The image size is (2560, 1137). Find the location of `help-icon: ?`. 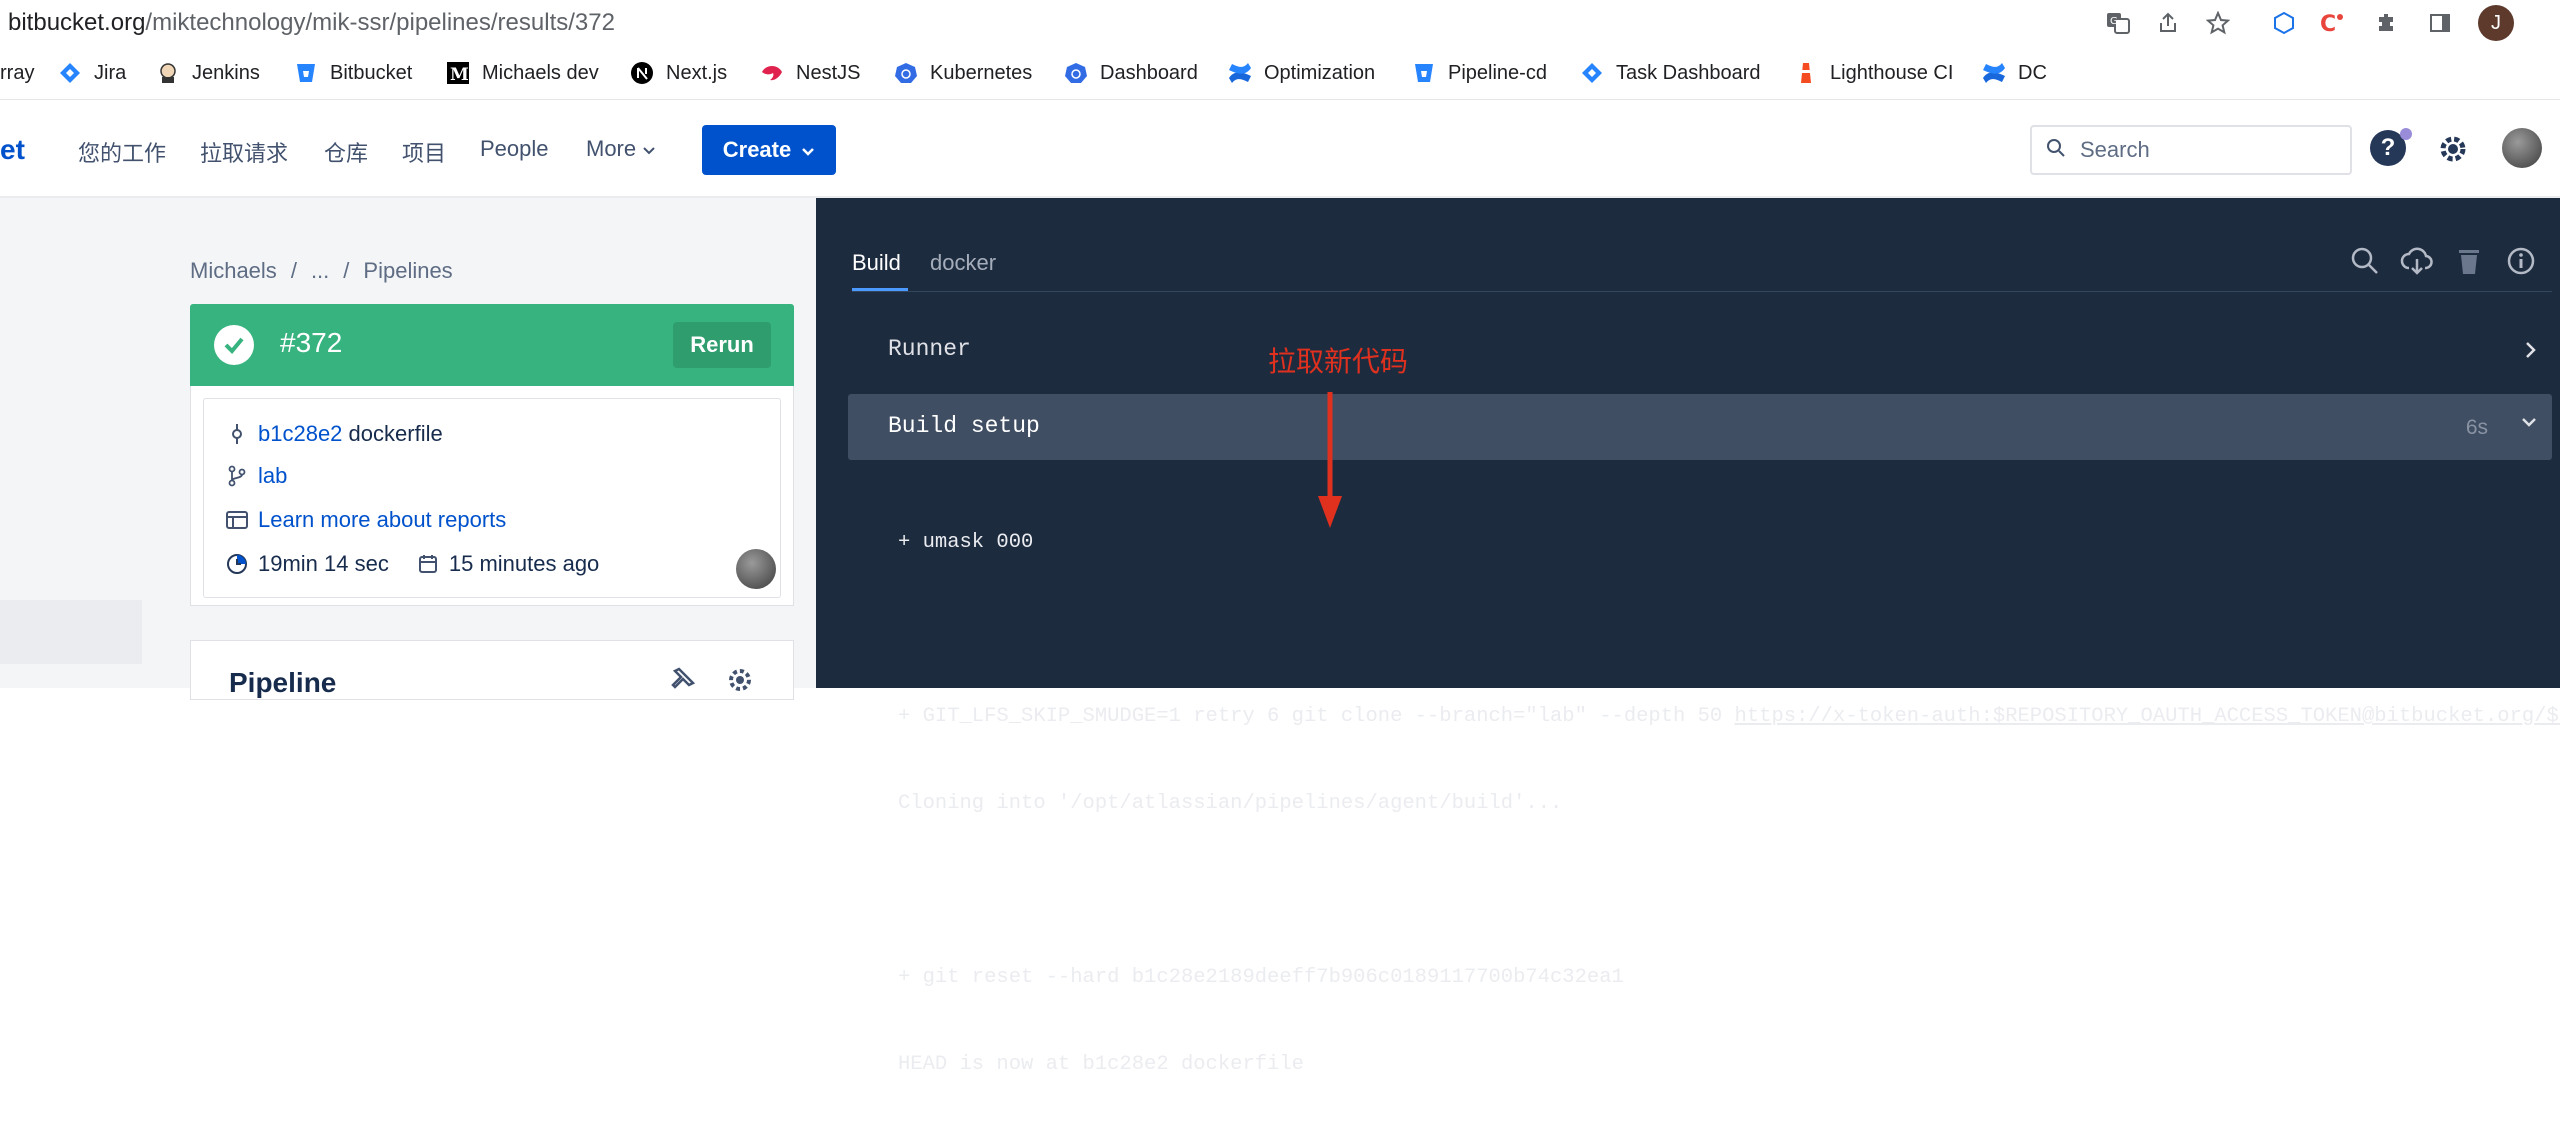

help-icon: ? is located at coordinates (2388, 147).